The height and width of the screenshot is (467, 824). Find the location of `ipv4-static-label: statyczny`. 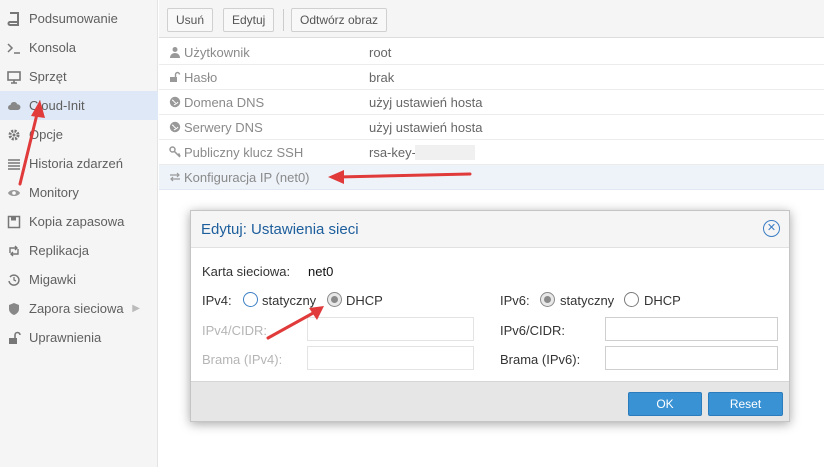

ipv4-static-label: statyczny is located at coordinates (289, 300).